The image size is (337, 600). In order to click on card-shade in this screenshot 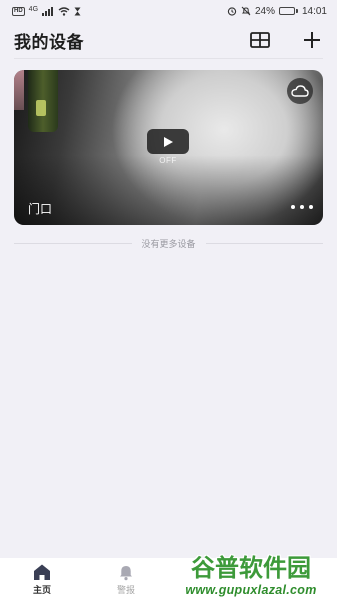, I will do `click(168, 190)`.